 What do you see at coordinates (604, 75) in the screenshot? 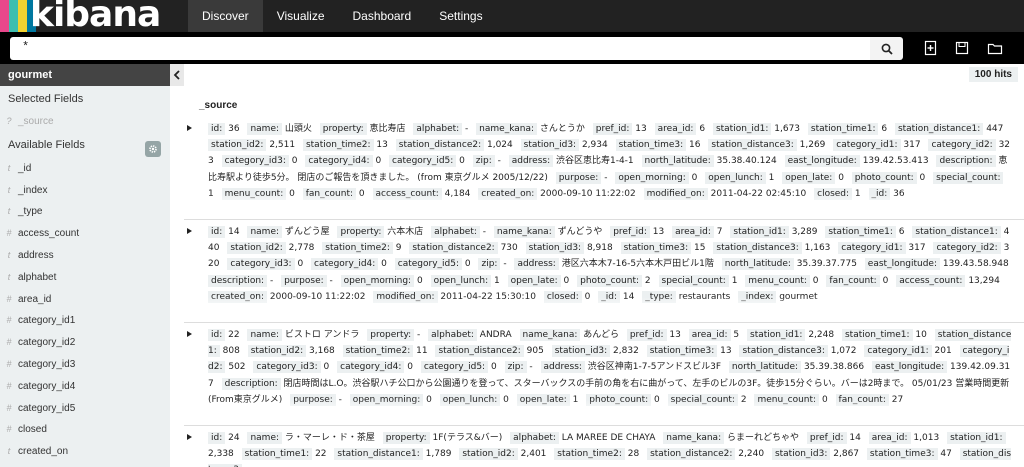
I see `results-header: 100 hits` at bounding box center [604, 75].